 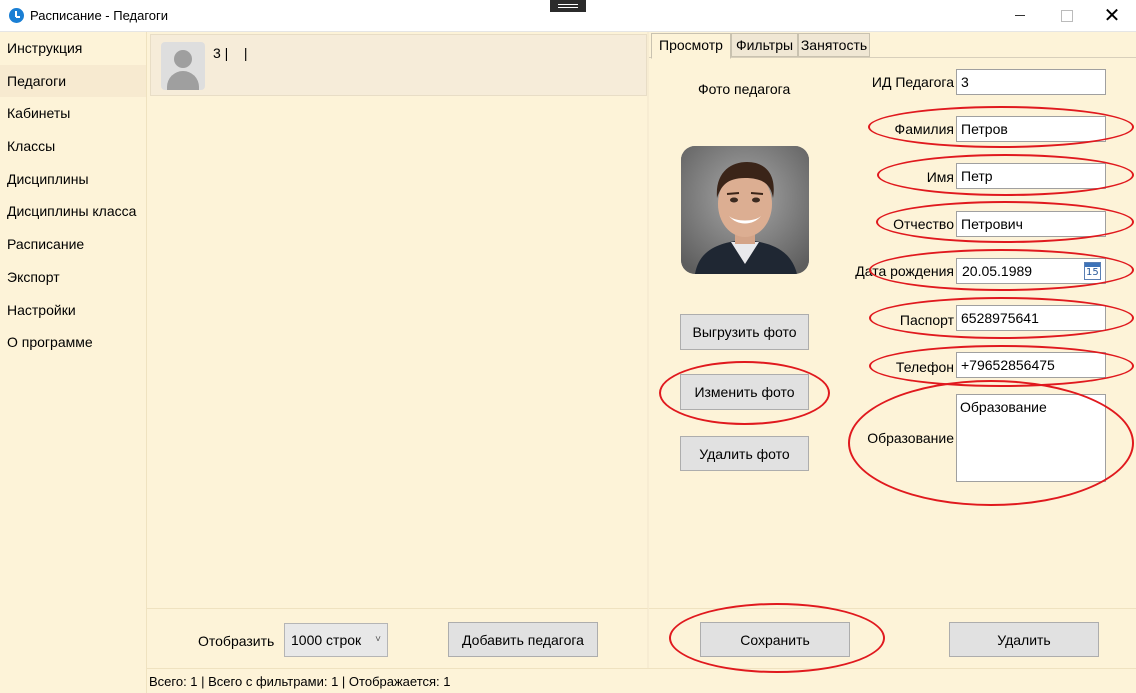 I want to click on passport-label: Паспорт, so click(x=926, y=320).